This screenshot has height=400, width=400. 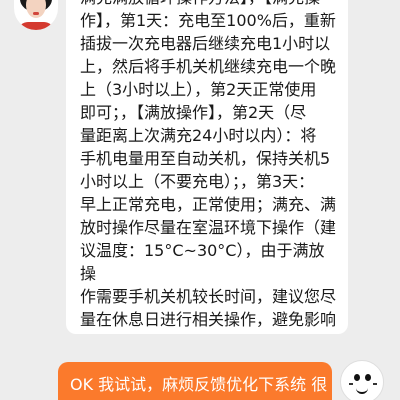 What do you see at coordinates (205, 43) in the screenshot?
I see `message-line: 插拔一次充电器后继续充电1小时以` at bounding box center [205, 43].